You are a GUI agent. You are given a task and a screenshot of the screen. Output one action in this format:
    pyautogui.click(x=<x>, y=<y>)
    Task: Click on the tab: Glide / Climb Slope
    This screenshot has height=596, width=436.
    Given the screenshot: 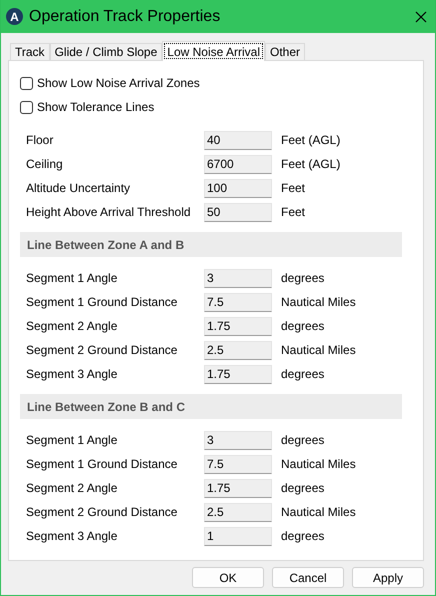 What is the action you would take?
    pyautogui.click(x=106, y=51)
    